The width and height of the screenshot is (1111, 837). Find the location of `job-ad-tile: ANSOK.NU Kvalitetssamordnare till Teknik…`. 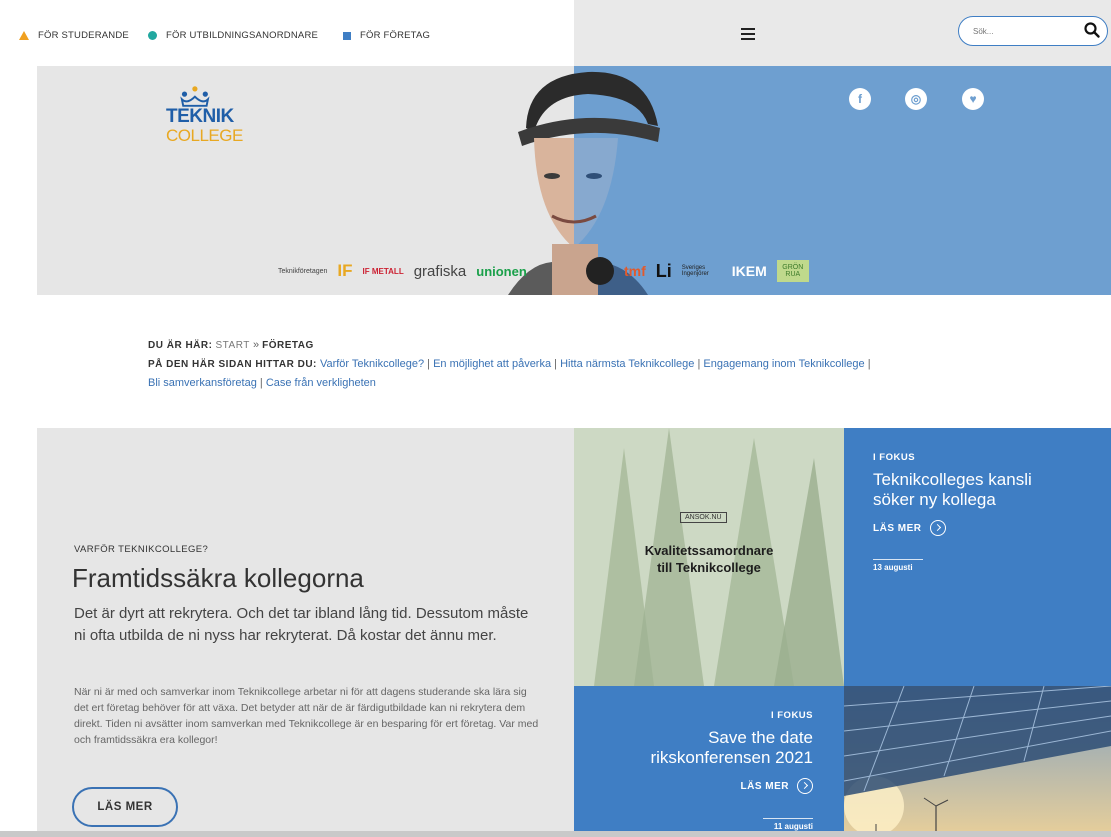

job-ad-tile: ANSOK.NU Kvalitetssamordnare till Teknik… is located at coordinates (709, 557).